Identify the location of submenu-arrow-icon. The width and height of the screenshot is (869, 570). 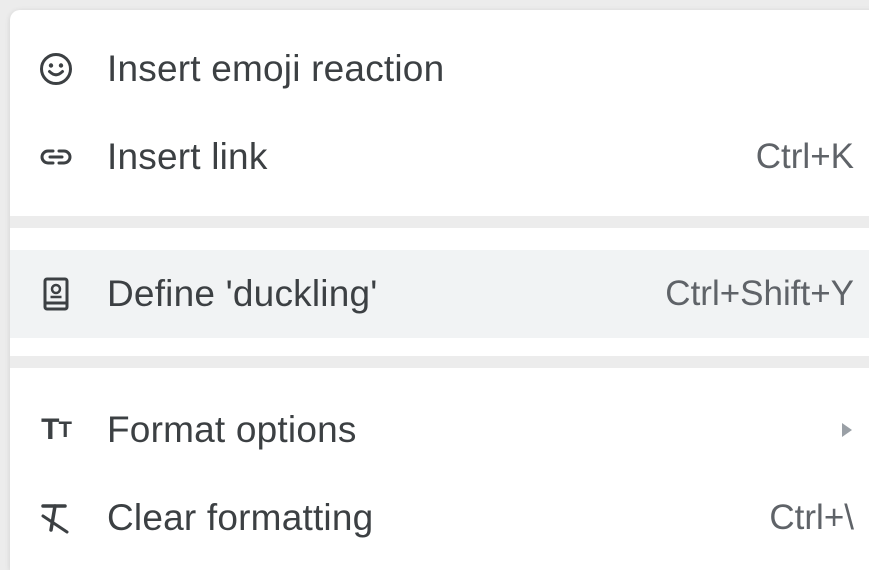
(847, 430).